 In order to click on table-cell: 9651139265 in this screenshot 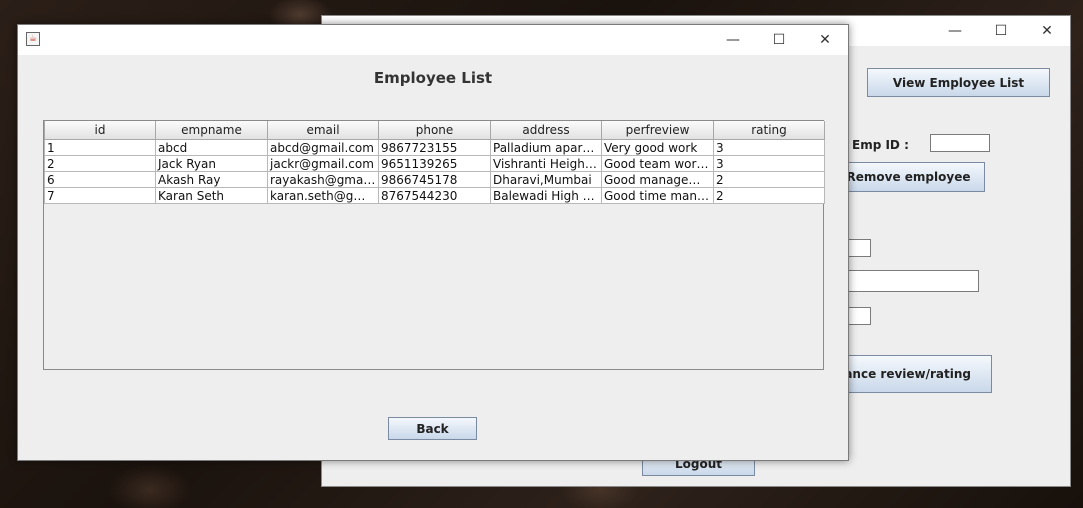, I will do `click(434, 163)`.